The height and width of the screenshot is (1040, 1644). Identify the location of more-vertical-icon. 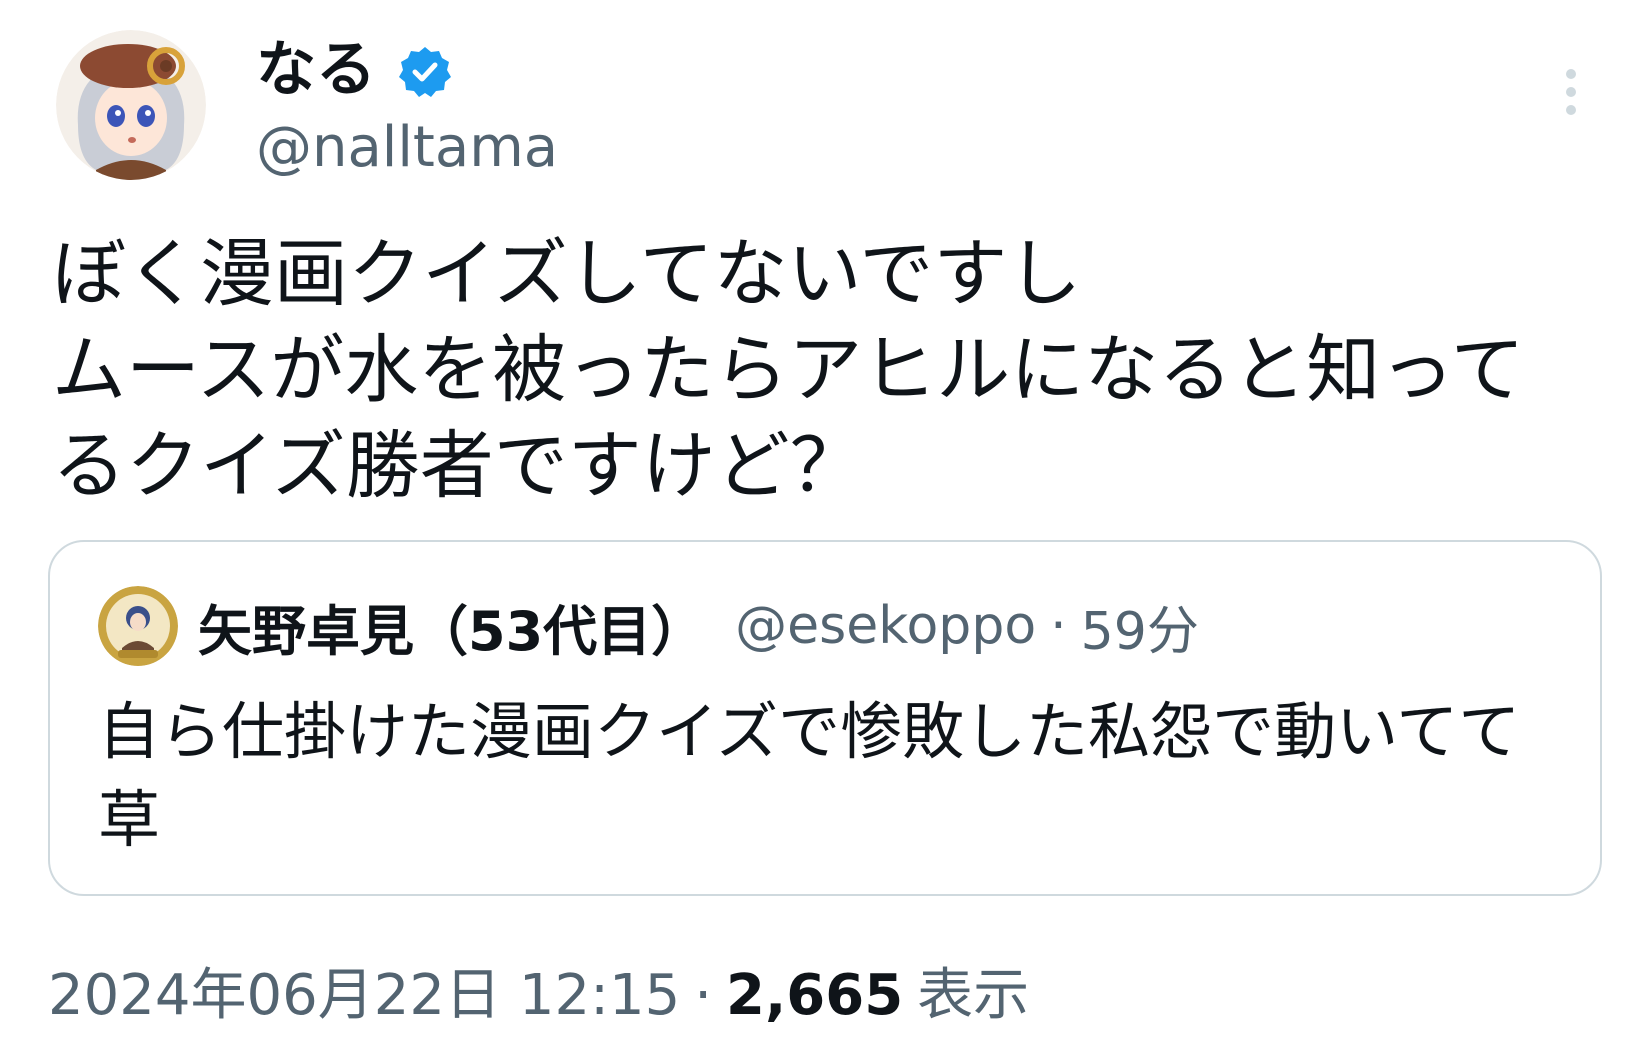
(1571, 96).